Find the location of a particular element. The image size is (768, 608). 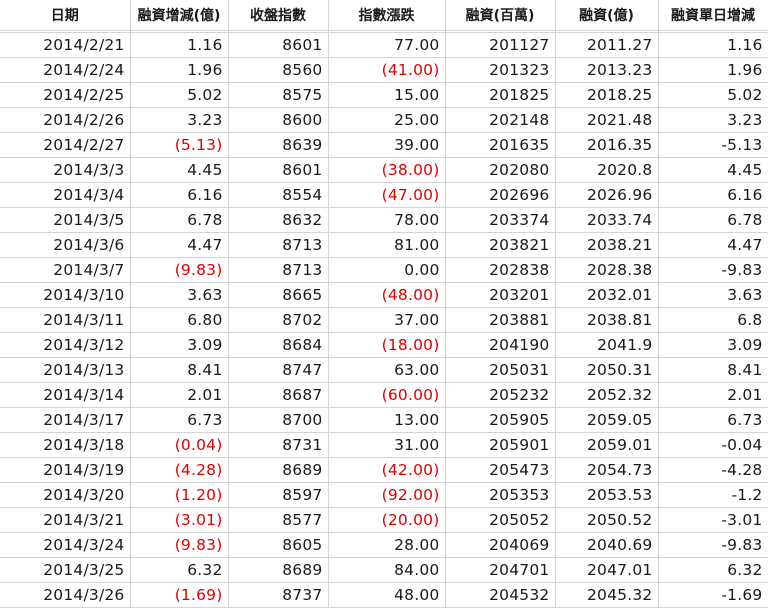

cell-margin-change: (1.20) is located at coordinates (179, 495).